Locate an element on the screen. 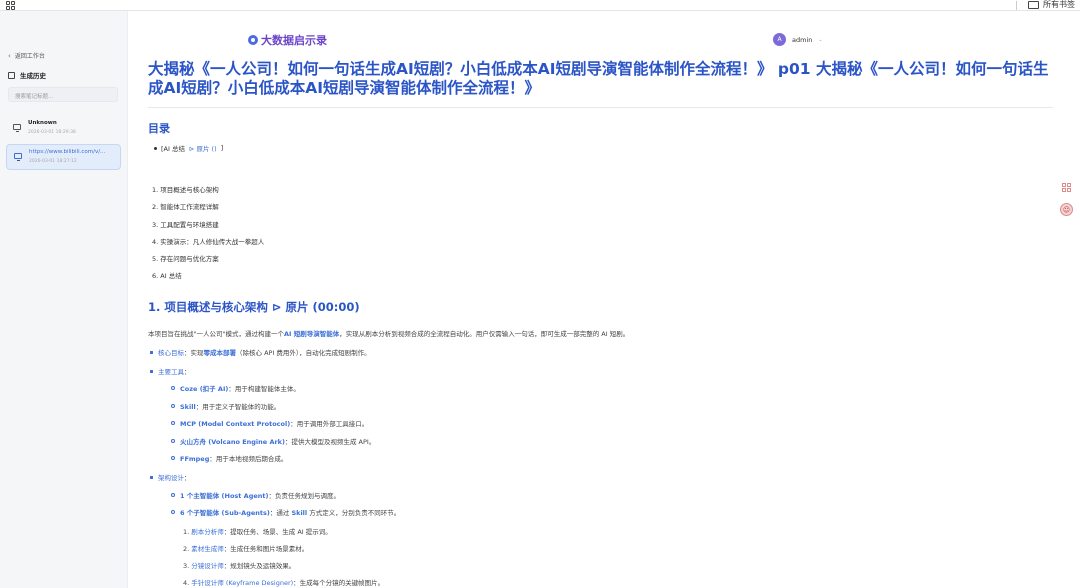  goal-keyword: 零成本部署 is located at coordinates (220, 353).